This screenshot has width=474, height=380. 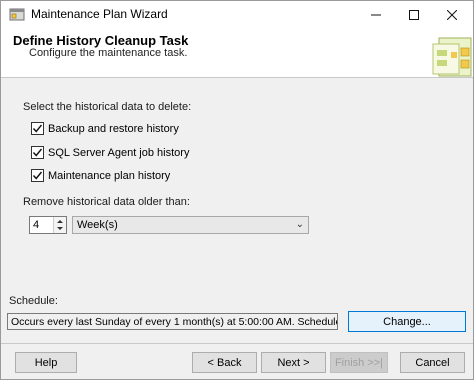 What do you see at coordinates (107, 107) in the screenshot?
I see `select-data-label: Select the historical data to delete:` at bounding box center [107, 107].